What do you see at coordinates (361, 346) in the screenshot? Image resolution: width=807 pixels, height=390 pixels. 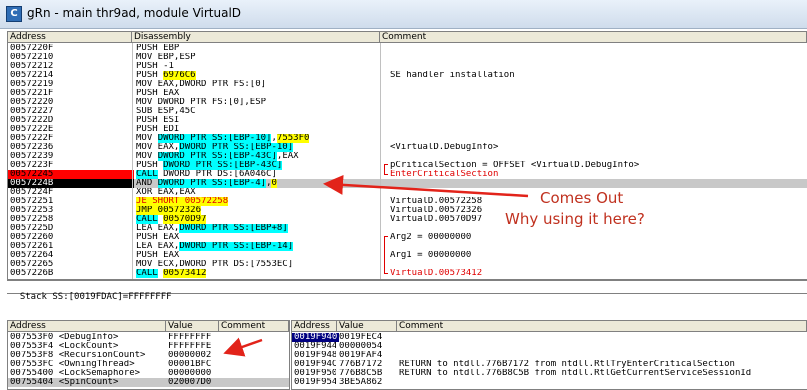 I see `stack-value: 00000054` at bounding box center [361, 346].